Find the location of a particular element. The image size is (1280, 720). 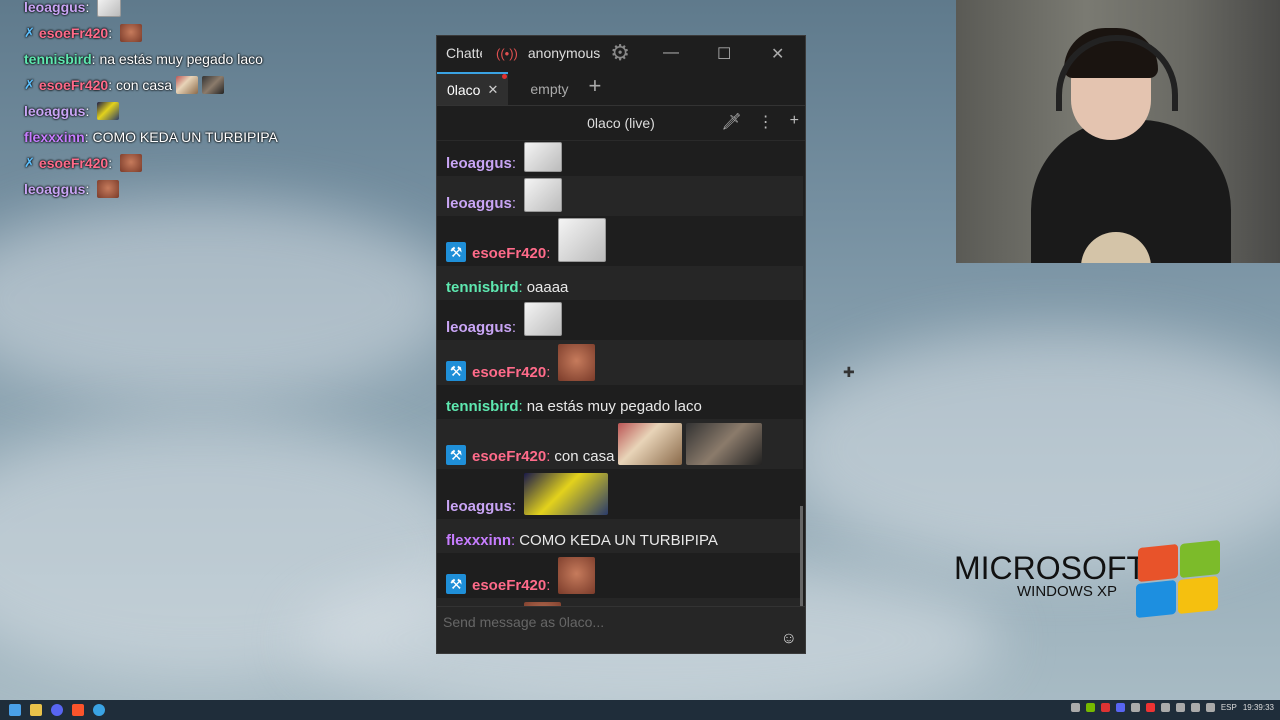

message-input-bar: ☺ is located at coordinates (621, 629).